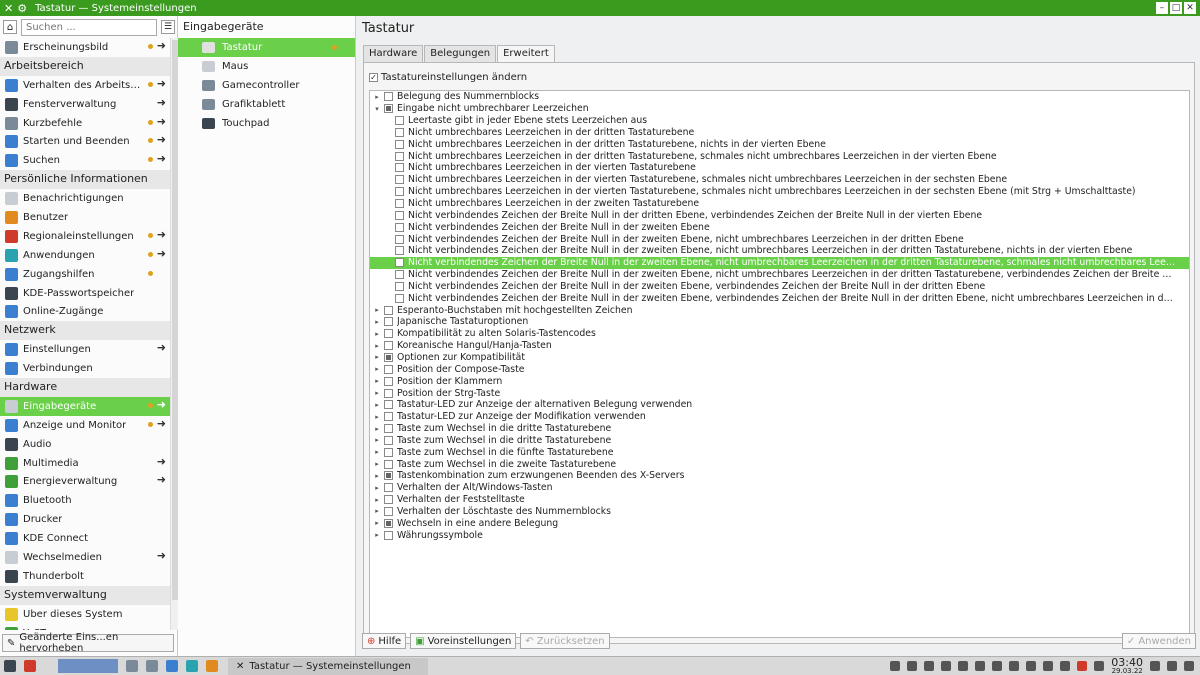 This screenshot has height=675, width=1200. I want to click on sidebar-item: Thunderbolt, so click(85, 576).